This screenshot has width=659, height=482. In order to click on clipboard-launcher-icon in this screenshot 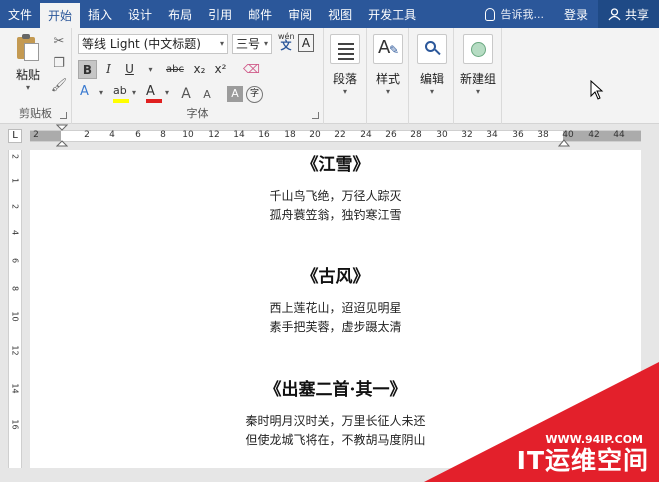, I will do `click(63, 115)`.